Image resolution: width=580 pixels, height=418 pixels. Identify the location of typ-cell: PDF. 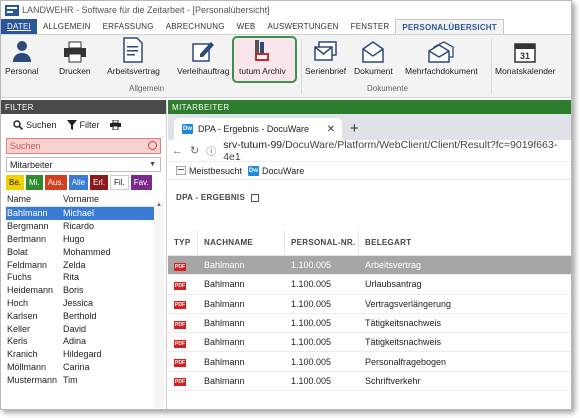
(183, 265).